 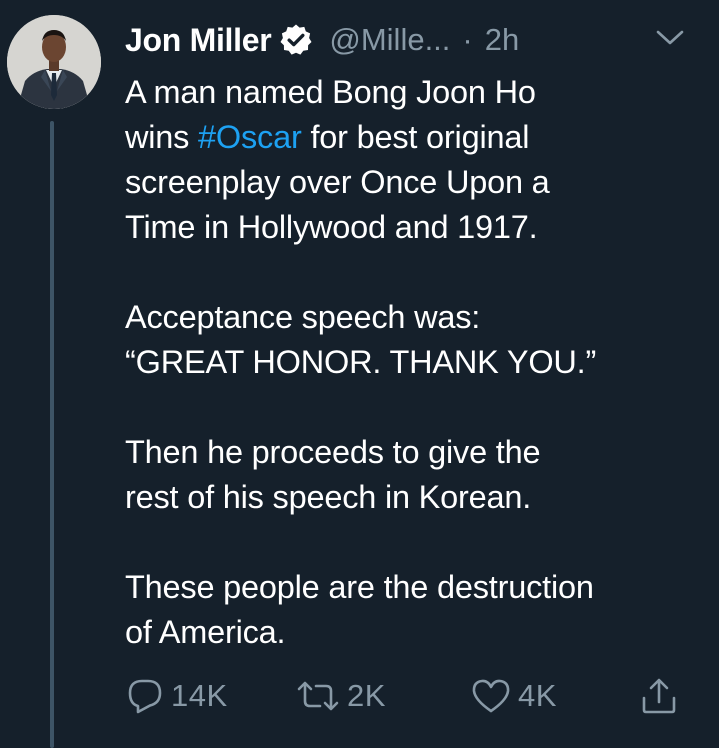 I want to click on retweet-button: 2K, so click(x=340, y=696).